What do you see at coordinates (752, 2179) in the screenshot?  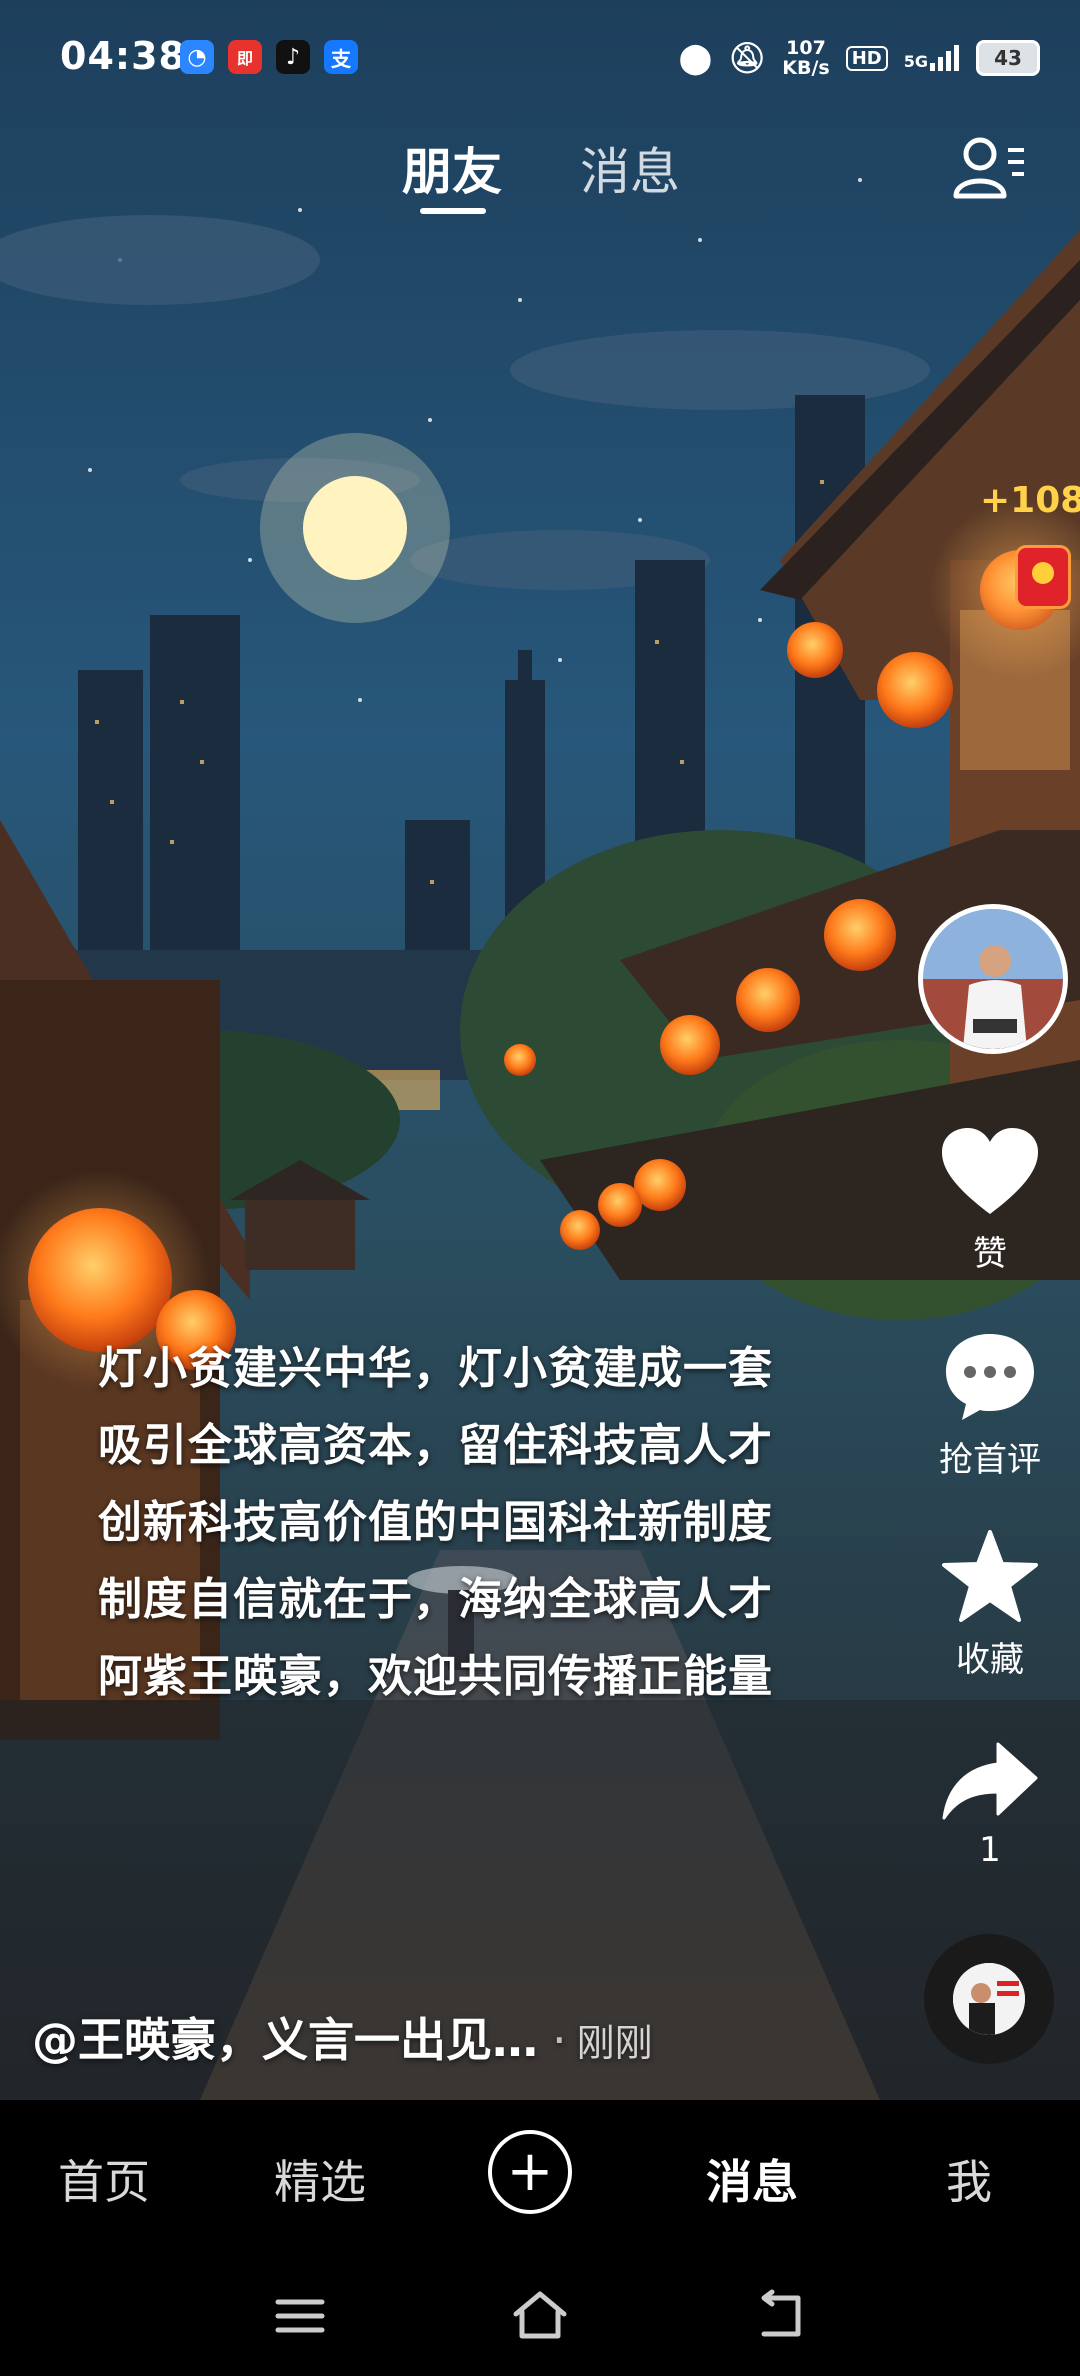 I see `nav-messages: 消息` at bounding box center [752, 2179].